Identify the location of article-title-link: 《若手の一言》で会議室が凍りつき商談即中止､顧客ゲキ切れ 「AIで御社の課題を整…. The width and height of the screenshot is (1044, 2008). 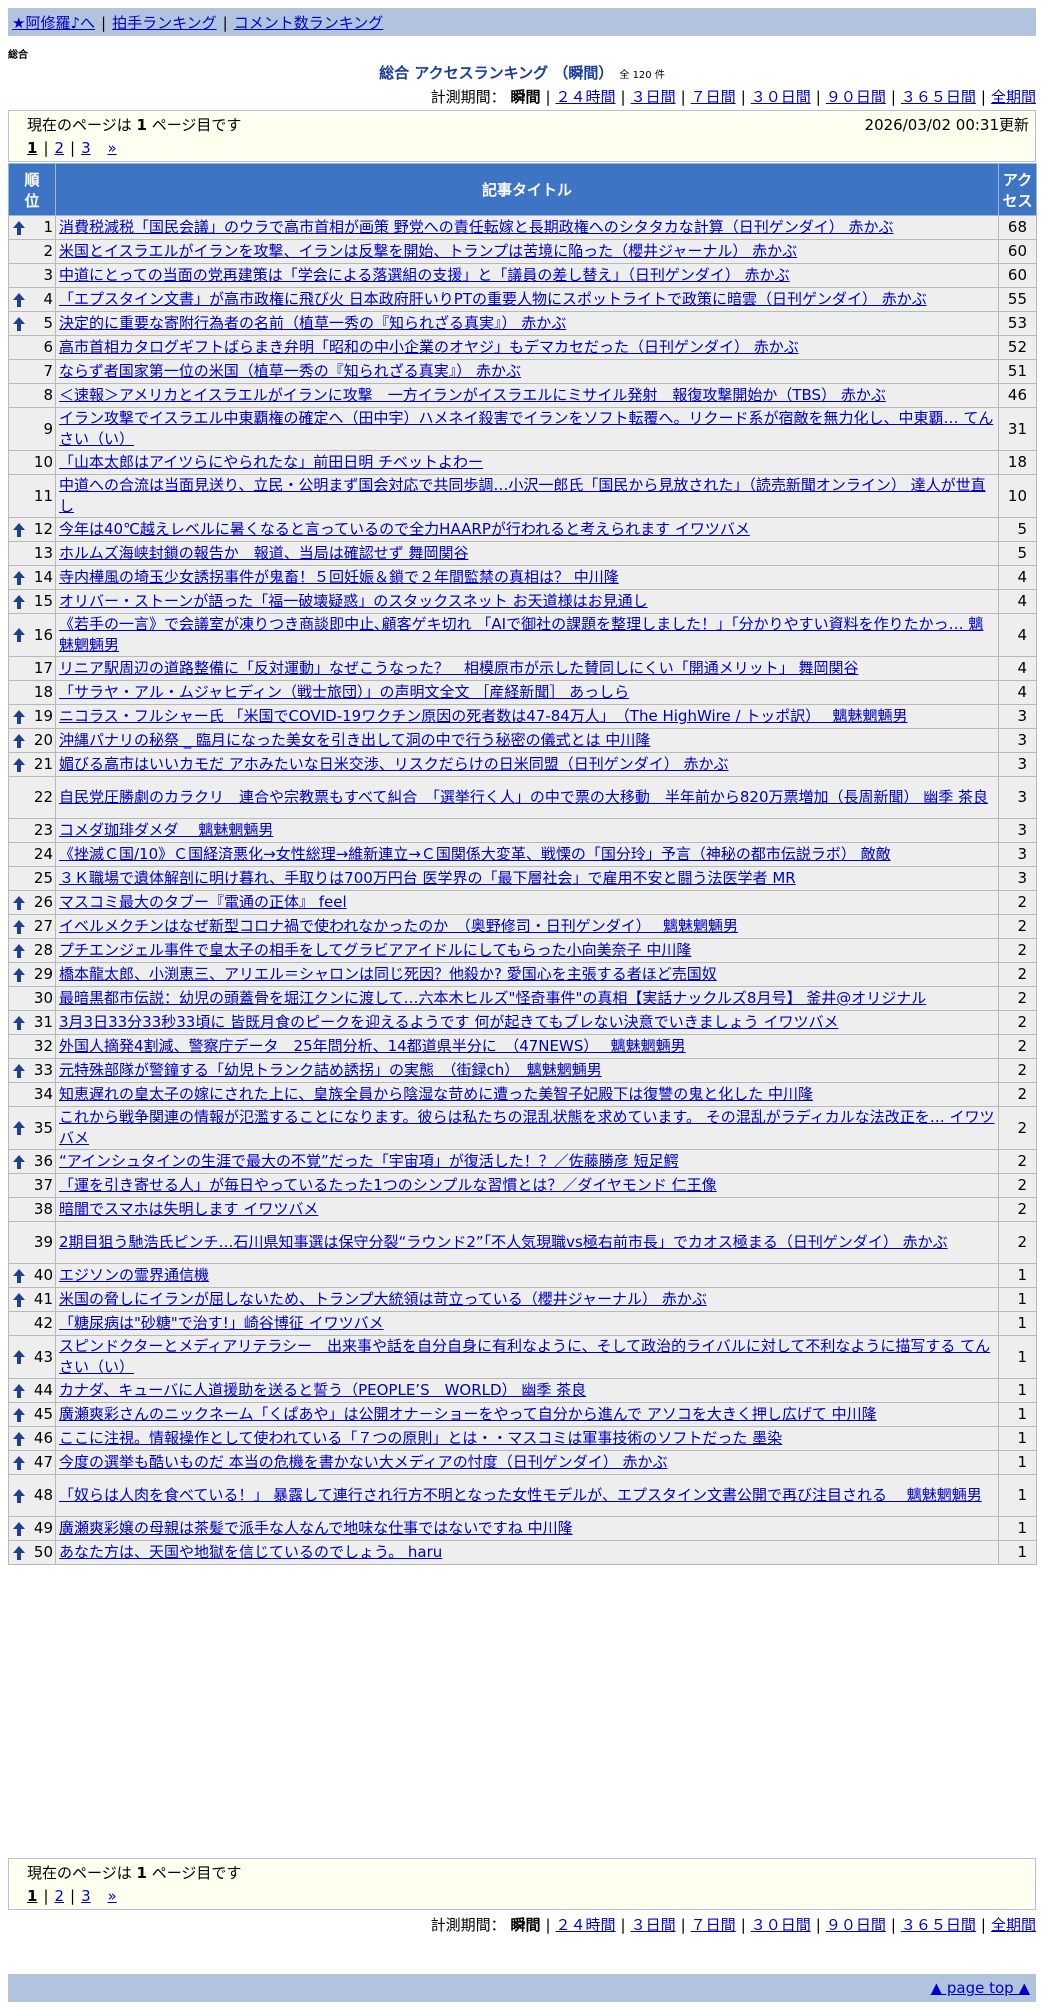
(521, 634).